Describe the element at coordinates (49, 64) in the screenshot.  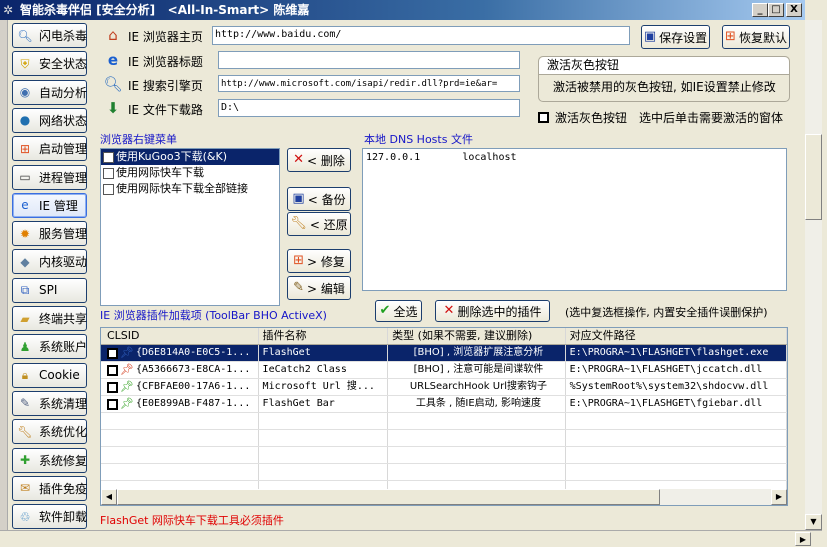
I see `sidebar-item-1: ⛨ 安全状态` at that location.